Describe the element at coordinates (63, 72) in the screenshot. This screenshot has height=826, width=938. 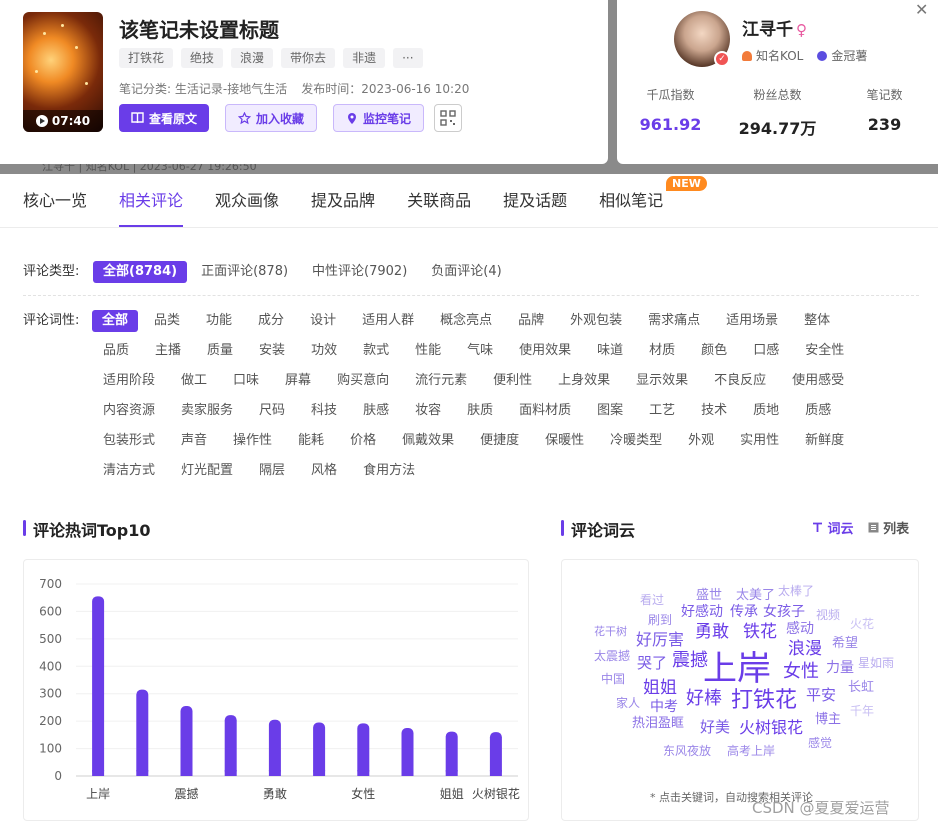
I see `note-thumbnail: 07:40` at that location.